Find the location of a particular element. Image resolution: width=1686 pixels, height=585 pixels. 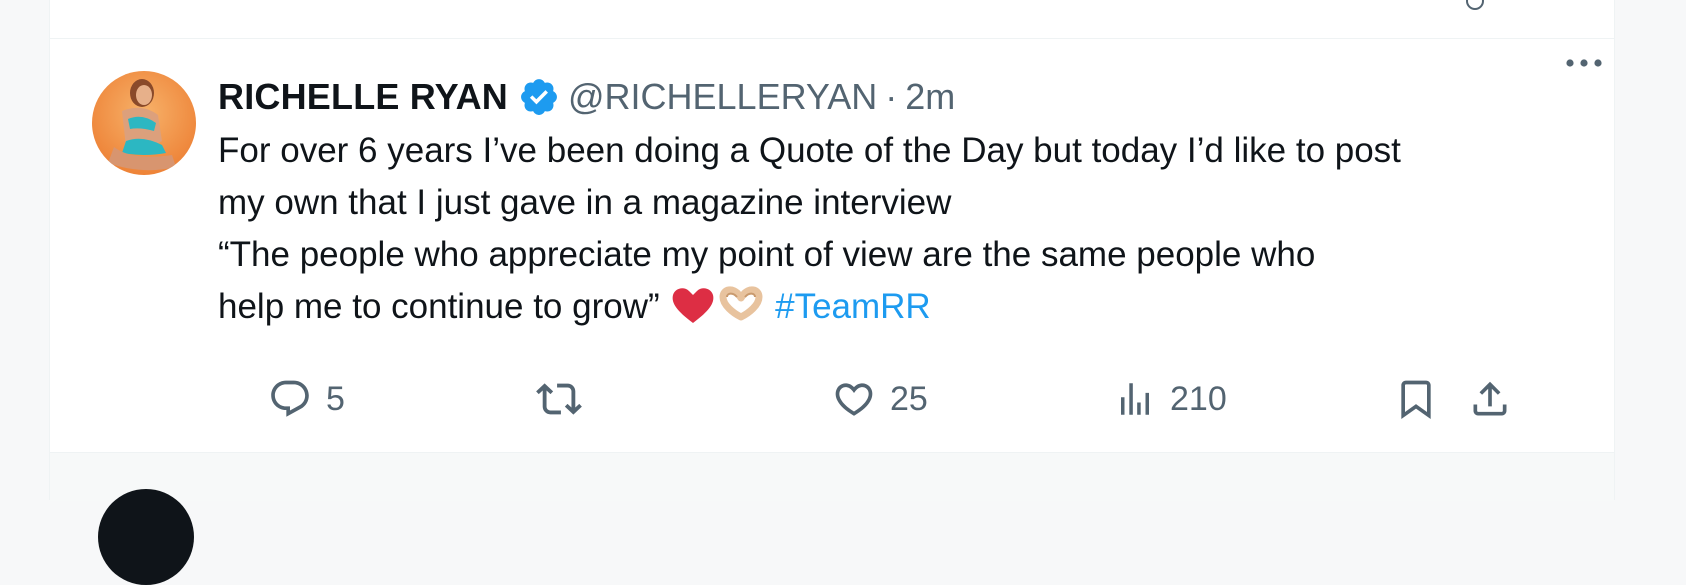

like-icon is located at coordinates (854, 399).